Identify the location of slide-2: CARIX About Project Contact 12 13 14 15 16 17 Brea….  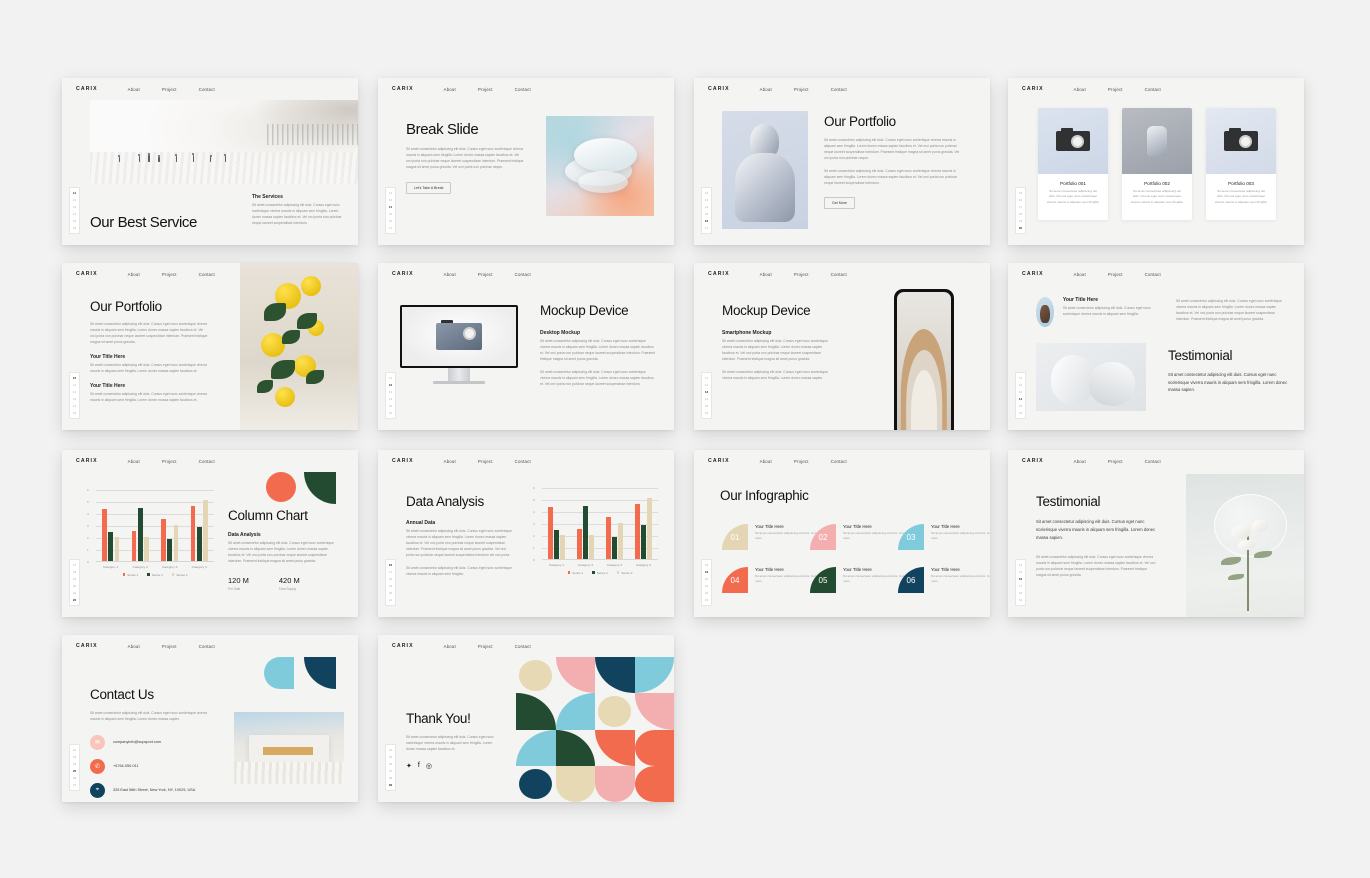
(526, 161).